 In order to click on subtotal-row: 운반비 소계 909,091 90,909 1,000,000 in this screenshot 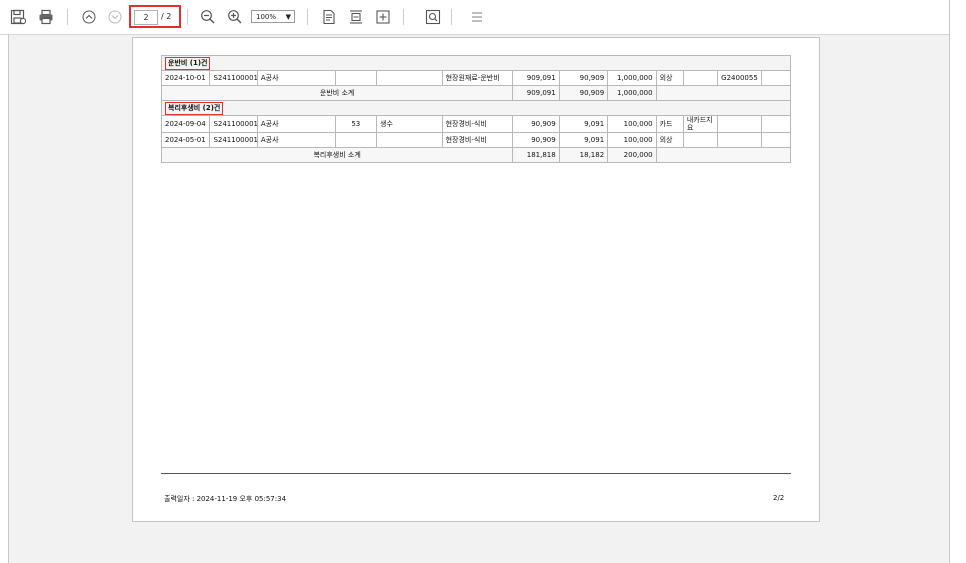, I will do `click(476, 93)`.